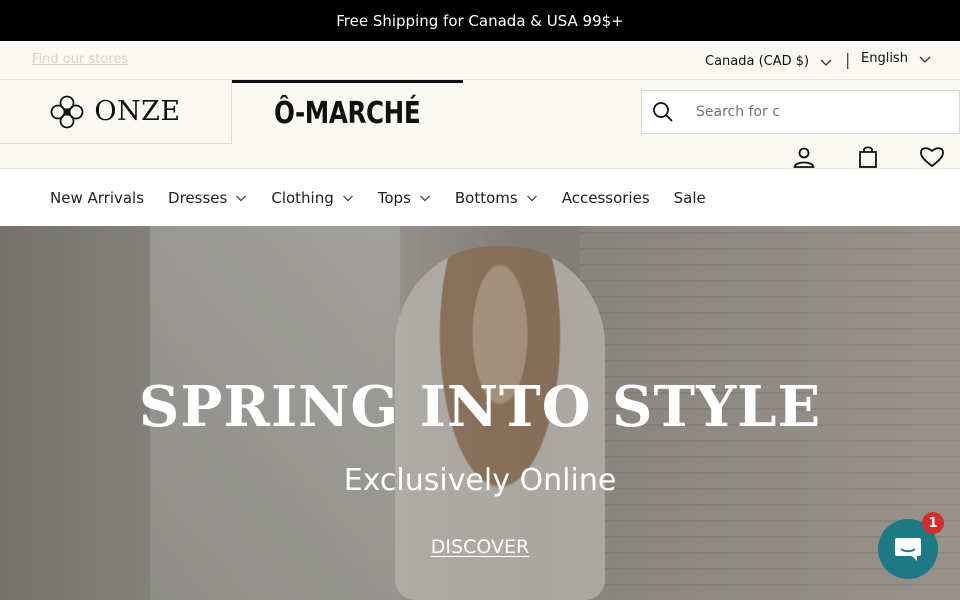  I want to click on nav-item-dresses: Dresses, so click(207, 198).